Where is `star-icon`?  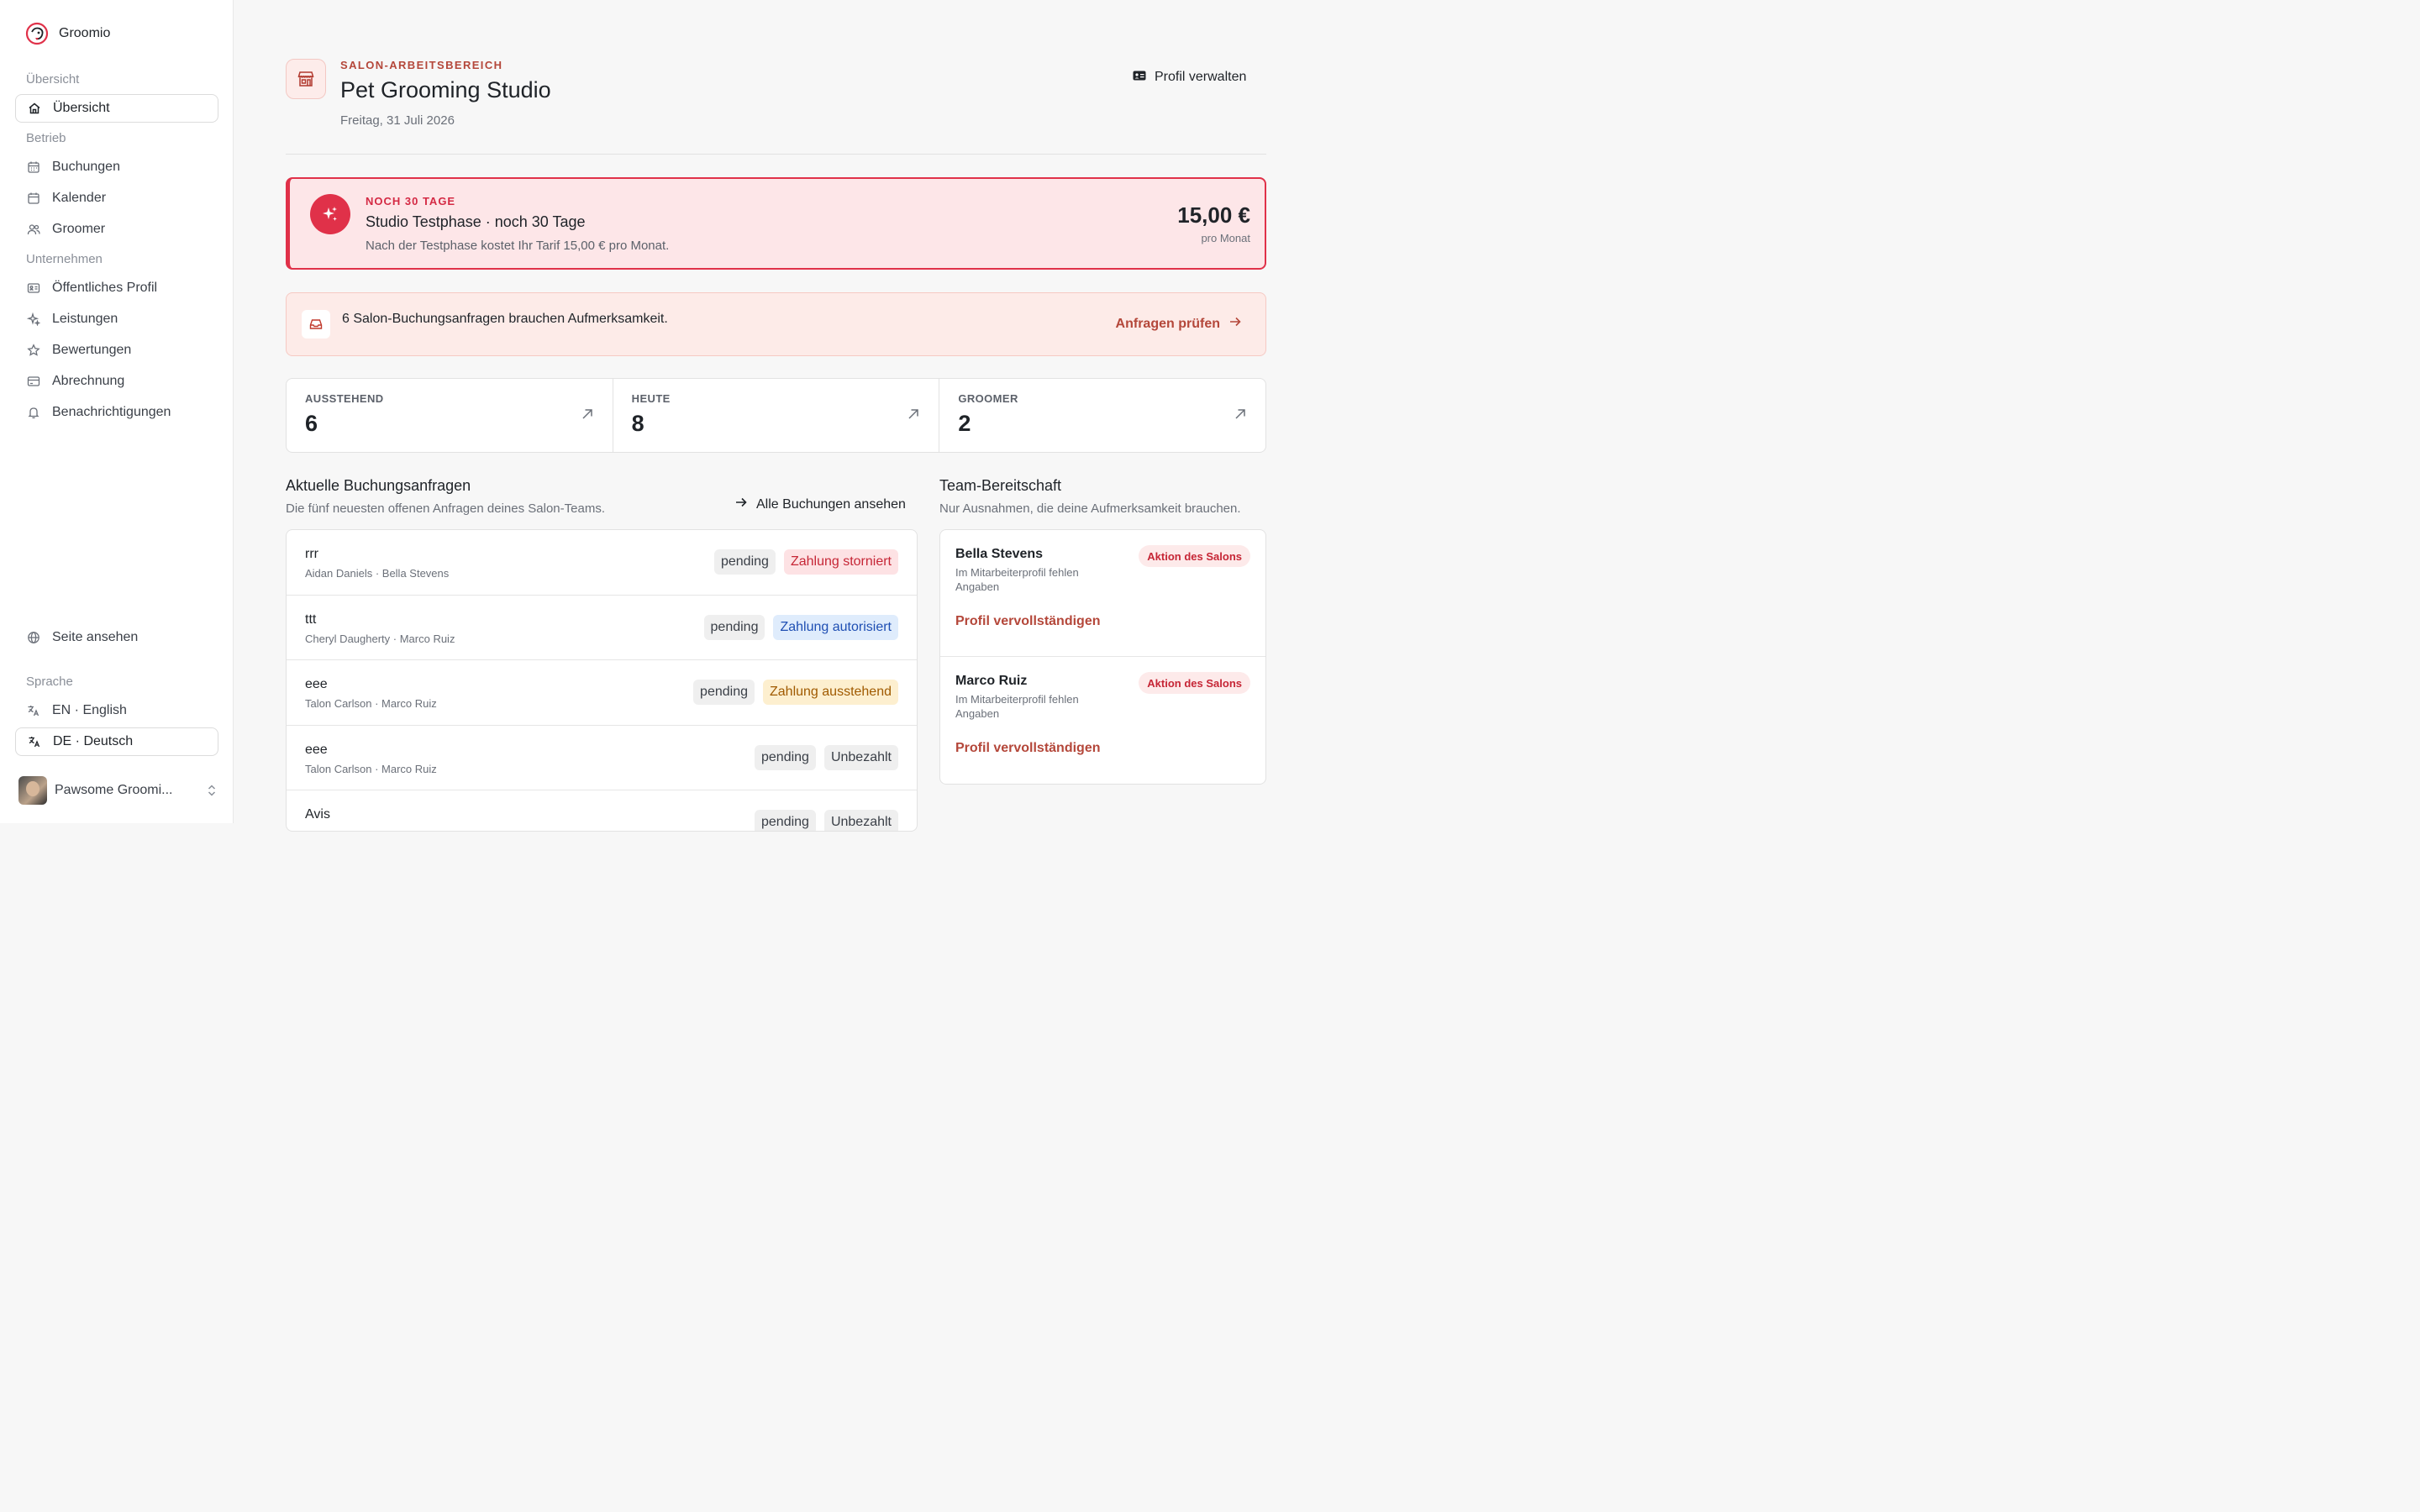 star-icon is located at coordinates (34, 350).